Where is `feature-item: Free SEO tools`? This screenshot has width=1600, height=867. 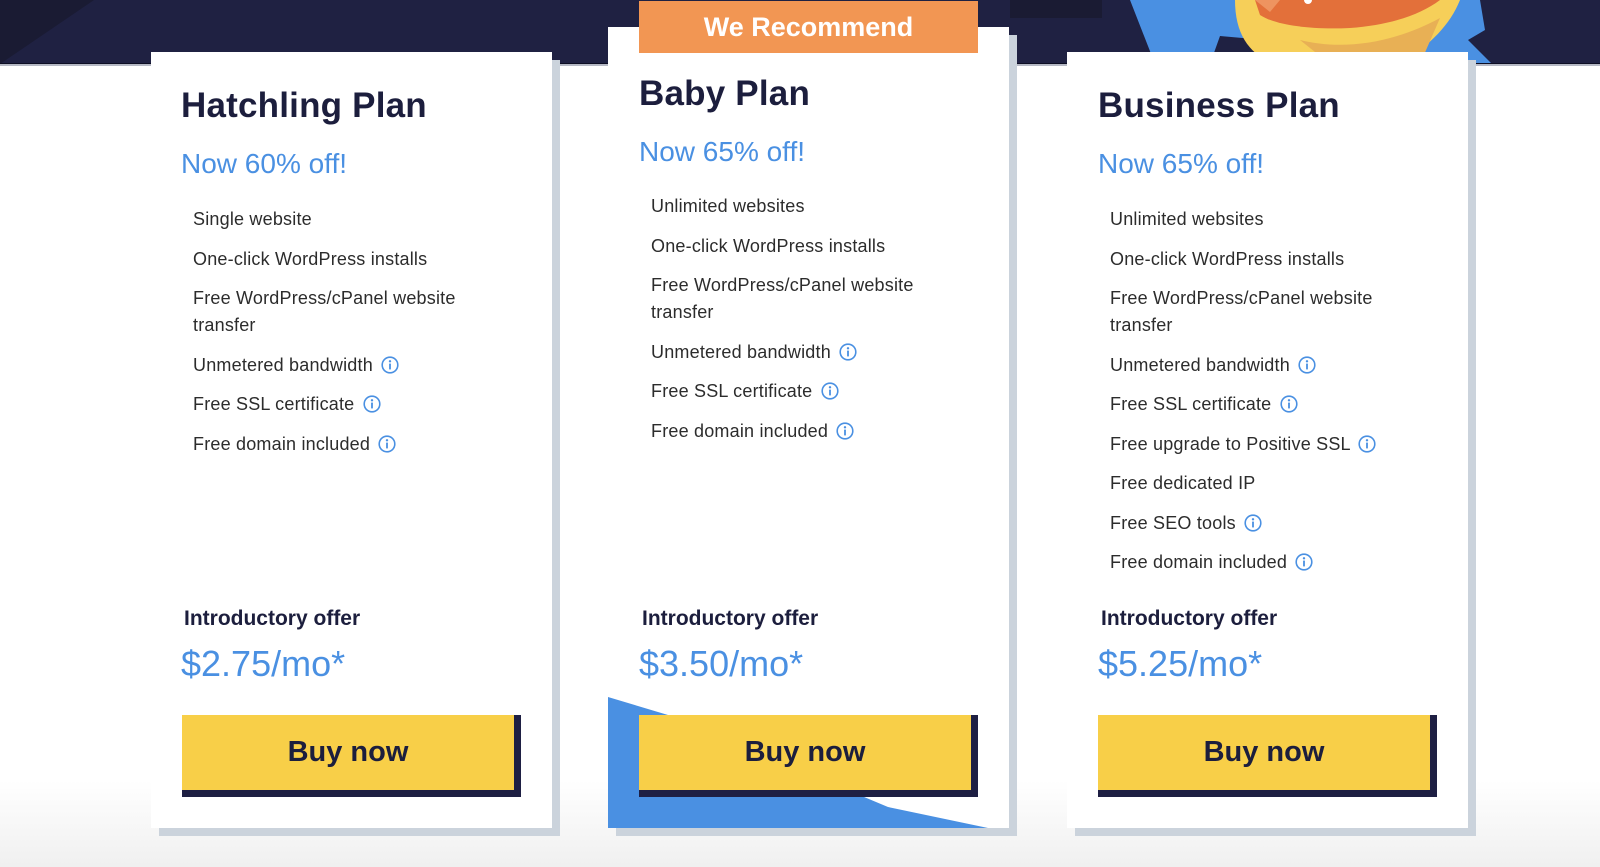 feature-item: Free SEO tools is located at coordinates (1265, 523).